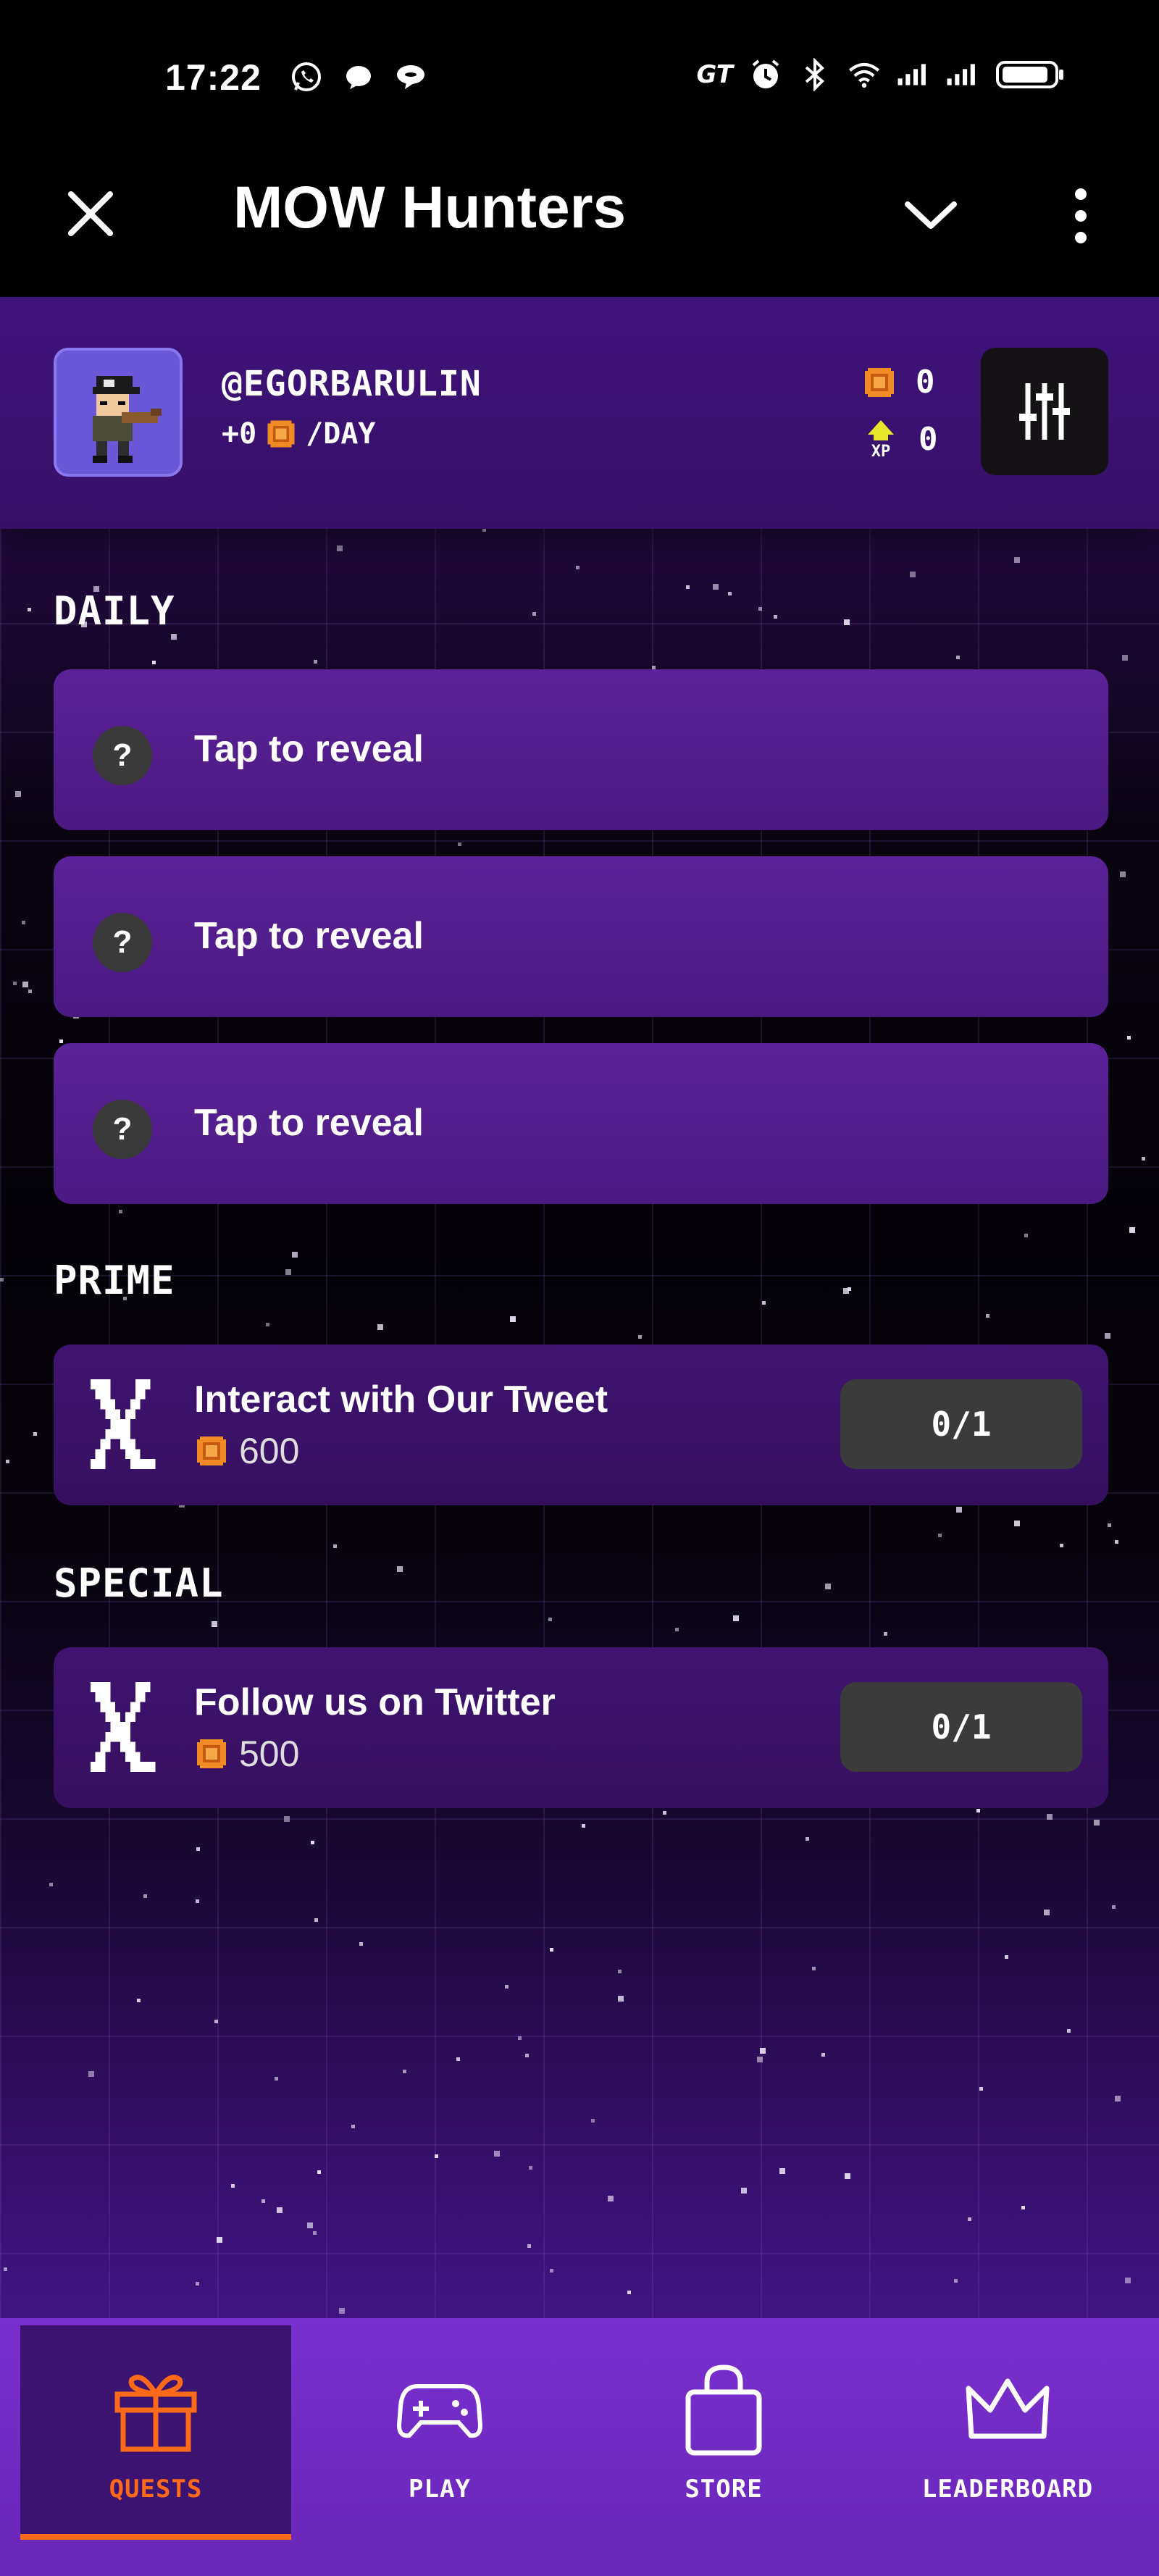 This screenshot has height=2576, width=1159. What do you see at coordinates (123, 1727) in the screenshot?
I see `x-logo-icon` at bounding box center [123, 1727].